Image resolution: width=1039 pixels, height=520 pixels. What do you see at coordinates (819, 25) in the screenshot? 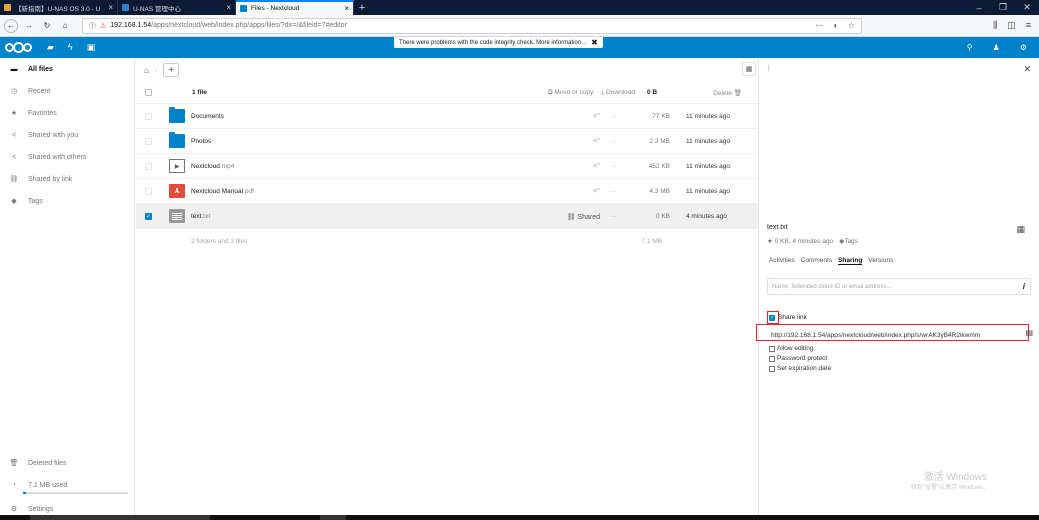
I see `page-actions-icon: ⋯` at bounding box center [819, 25].